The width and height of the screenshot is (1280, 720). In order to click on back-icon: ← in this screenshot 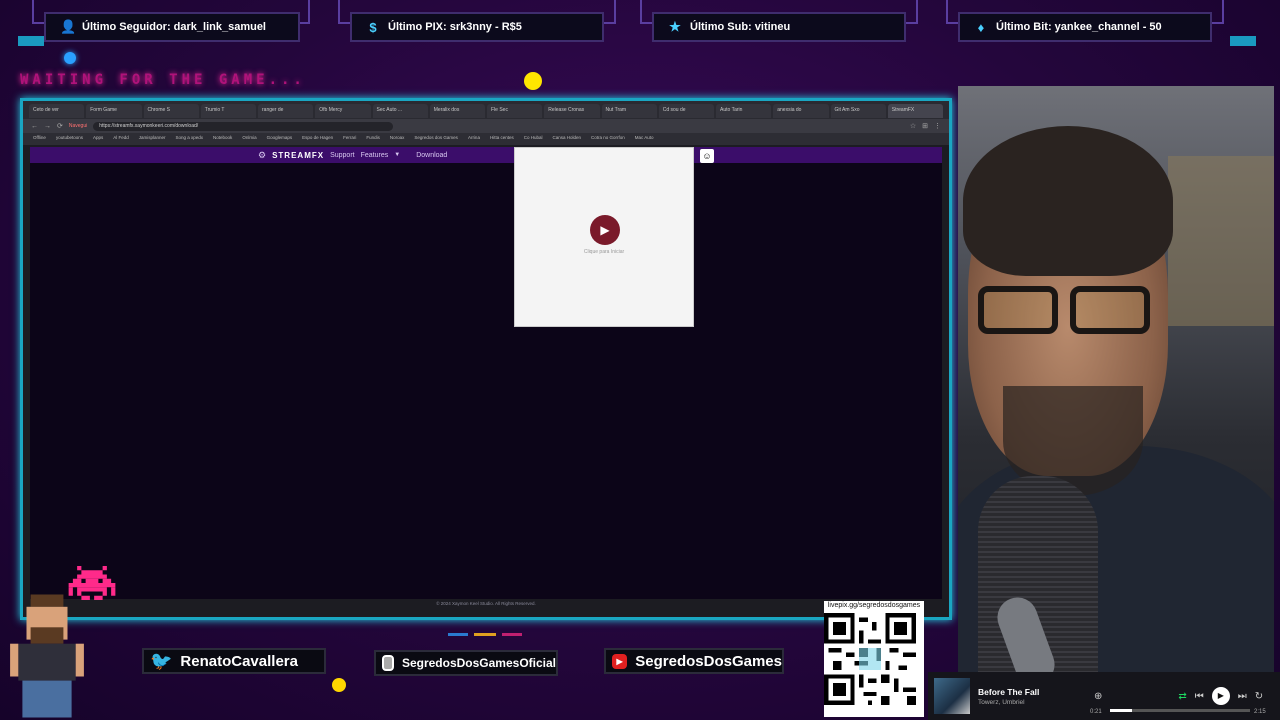, I will do `click(34, 126)`.